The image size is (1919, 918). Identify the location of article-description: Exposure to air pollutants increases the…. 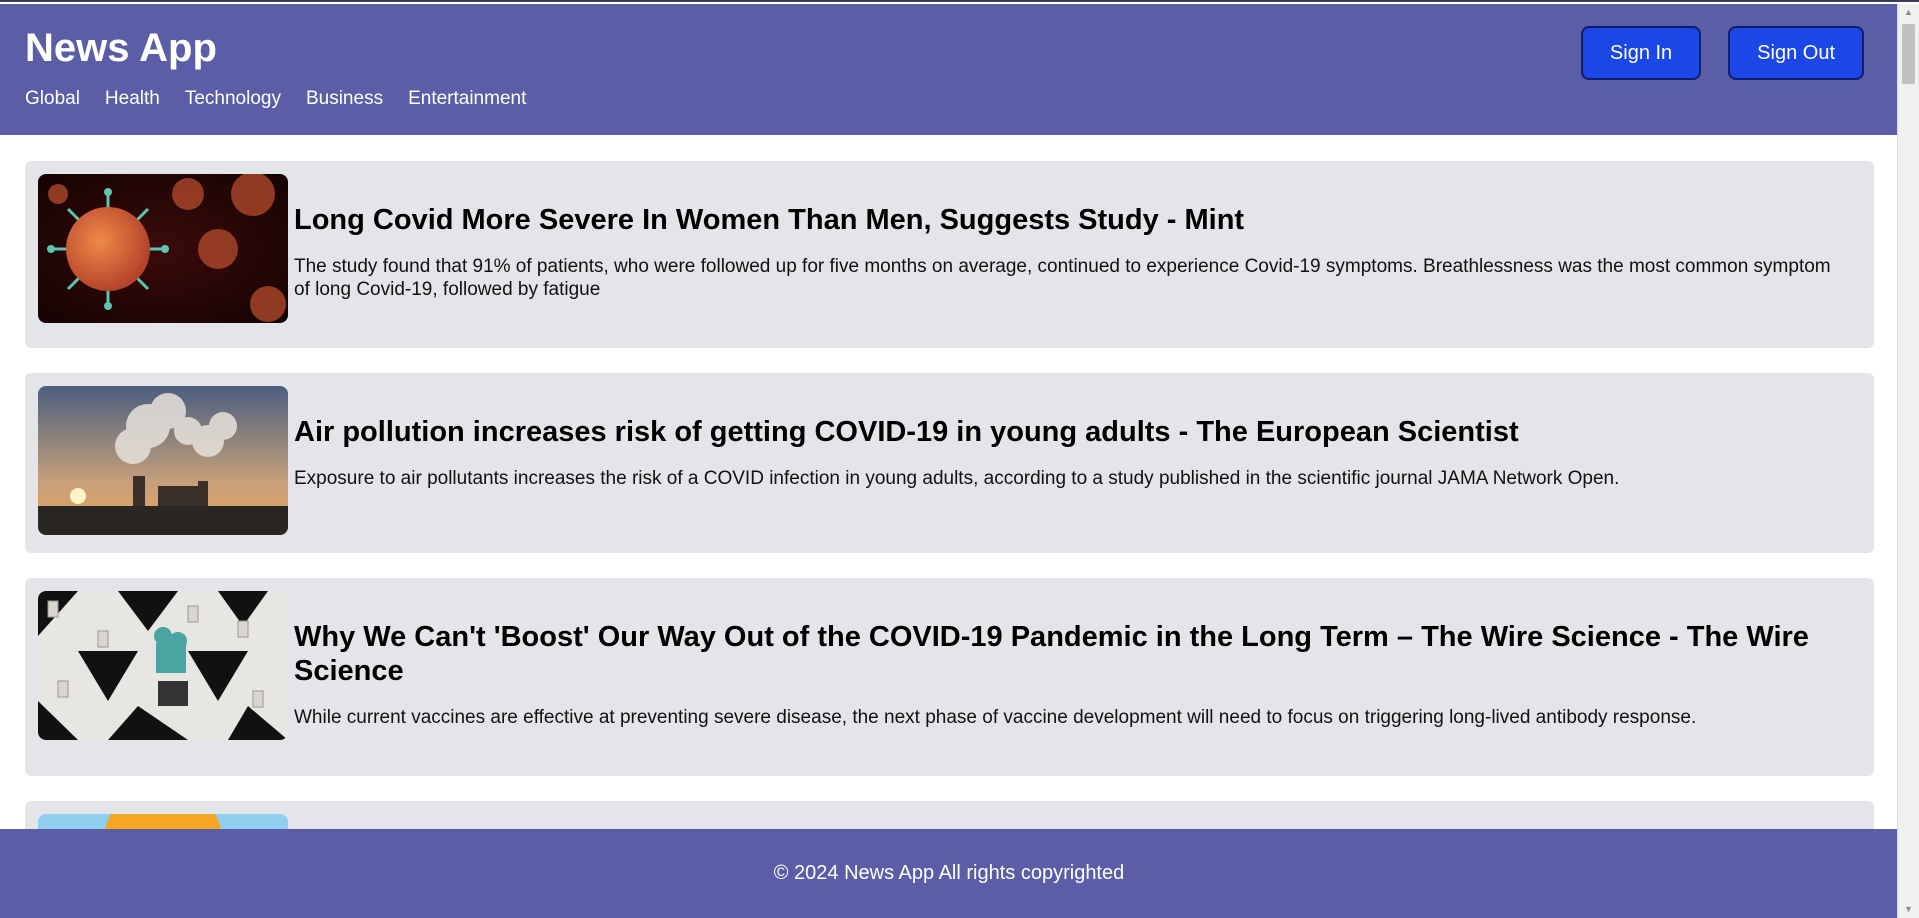
(957, 478).